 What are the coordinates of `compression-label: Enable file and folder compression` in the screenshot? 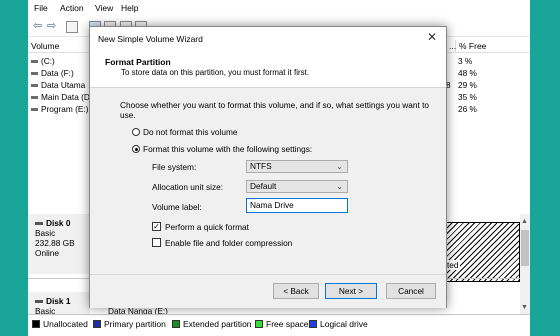 It's located at (228, 243).